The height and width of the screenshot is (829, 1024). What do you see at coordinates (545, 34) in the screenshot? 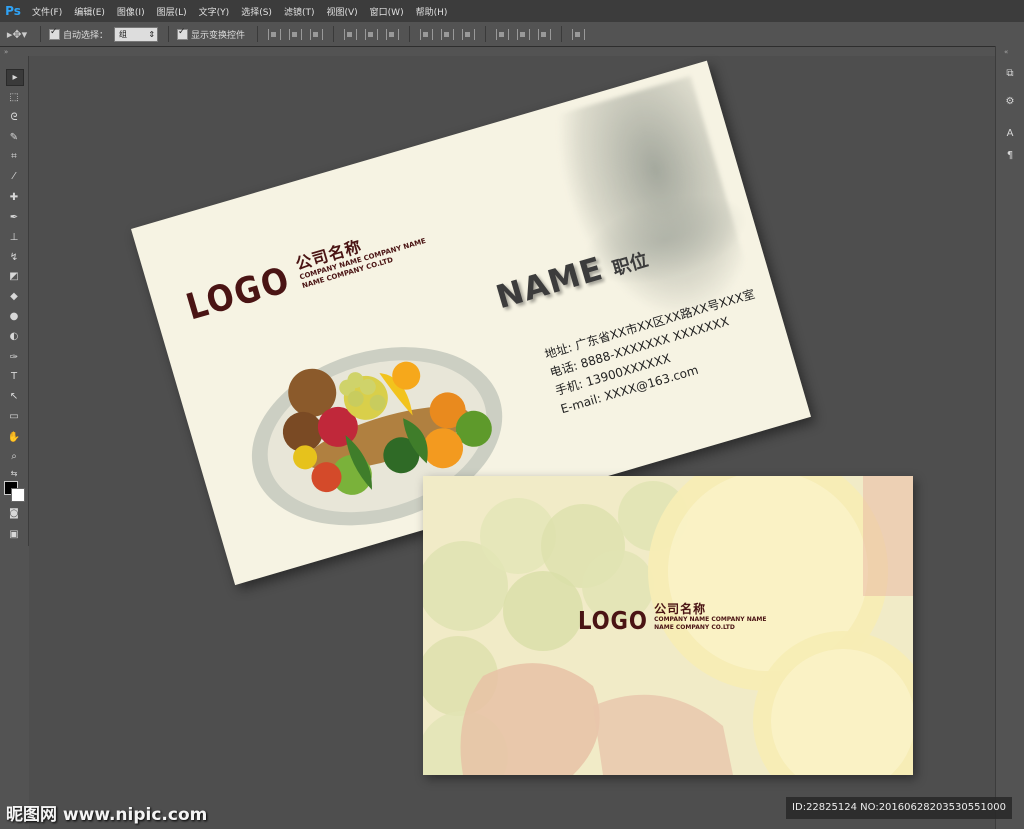
I see `distribute-right-icon` at bounding box center [545, 34].